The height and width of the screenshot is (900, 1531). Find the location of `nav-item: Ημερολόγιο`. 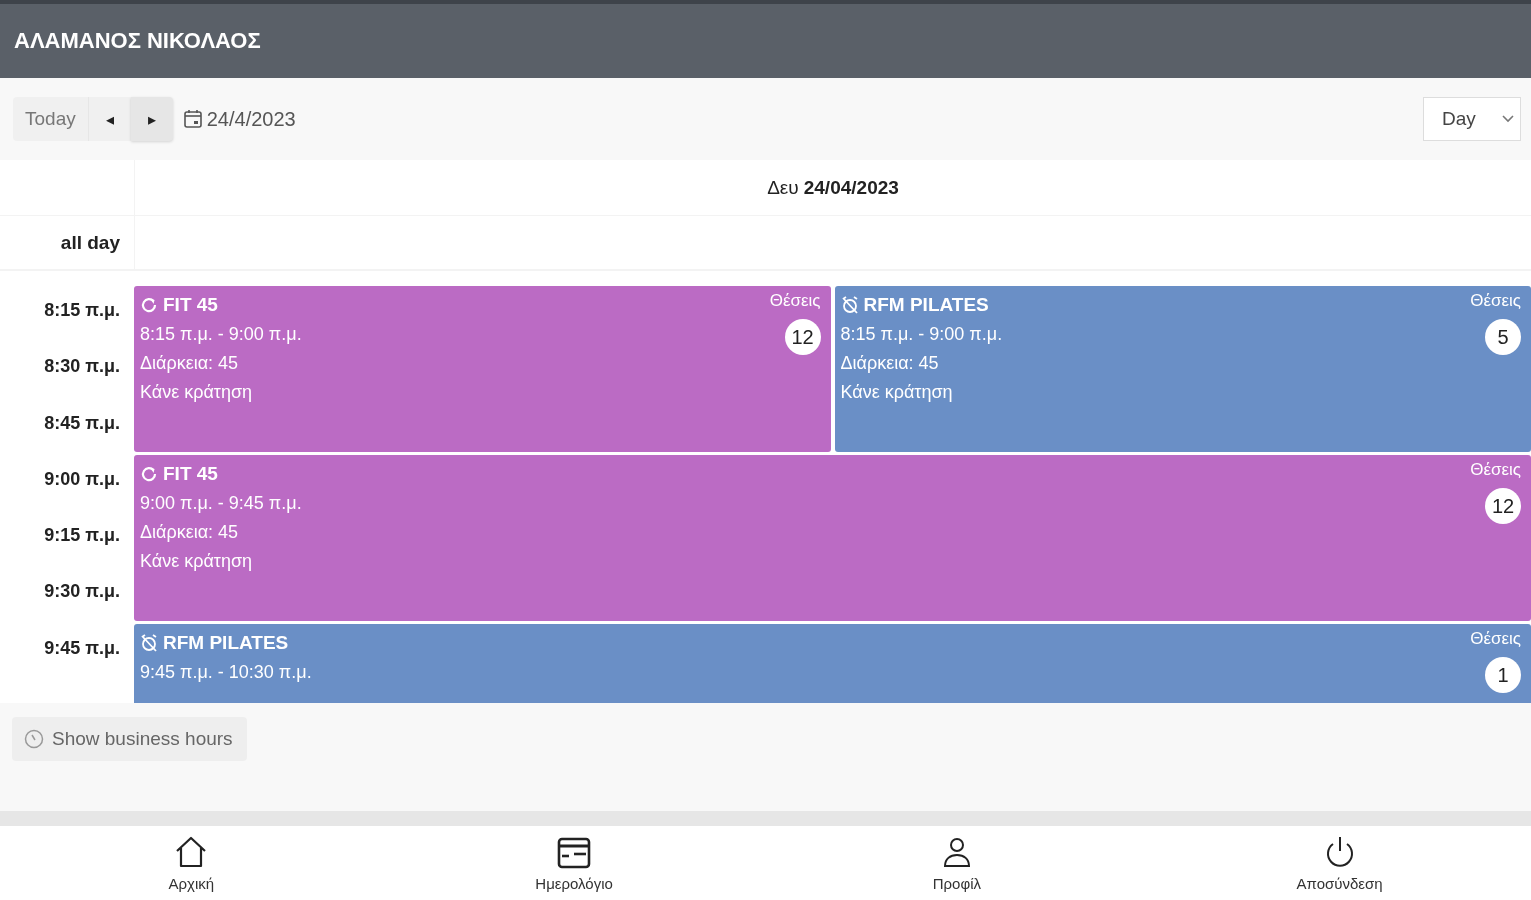

nav-item: Ημερολόγιο is located at coordinates (574, 863).